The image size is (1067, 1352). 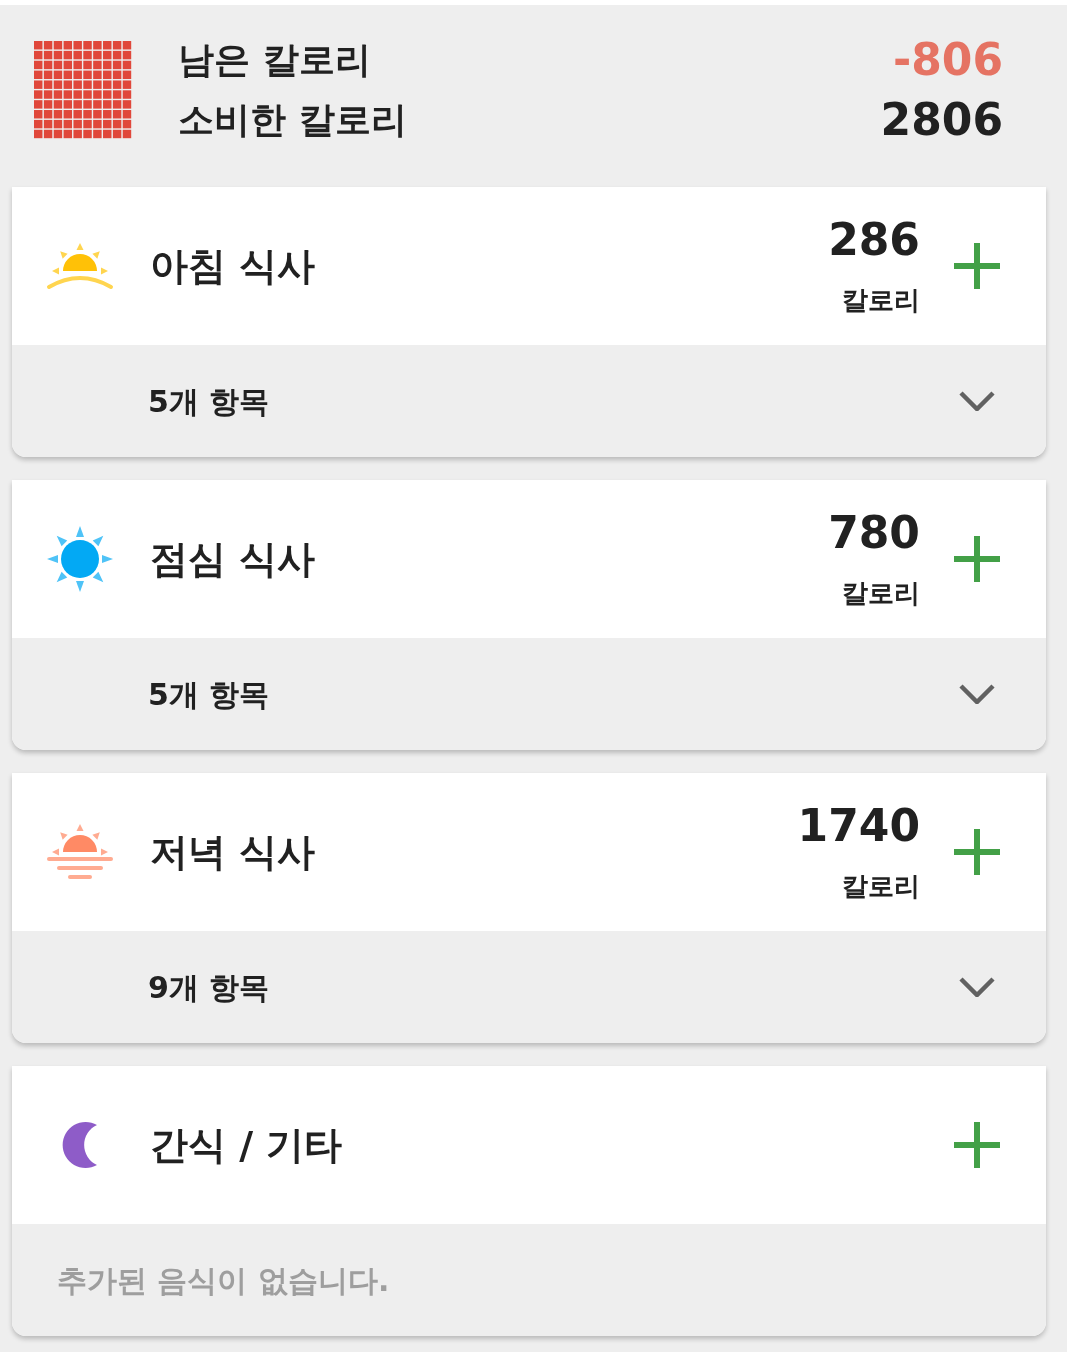 I want to click on calorie-value: 286, so click(x=874, y=240).